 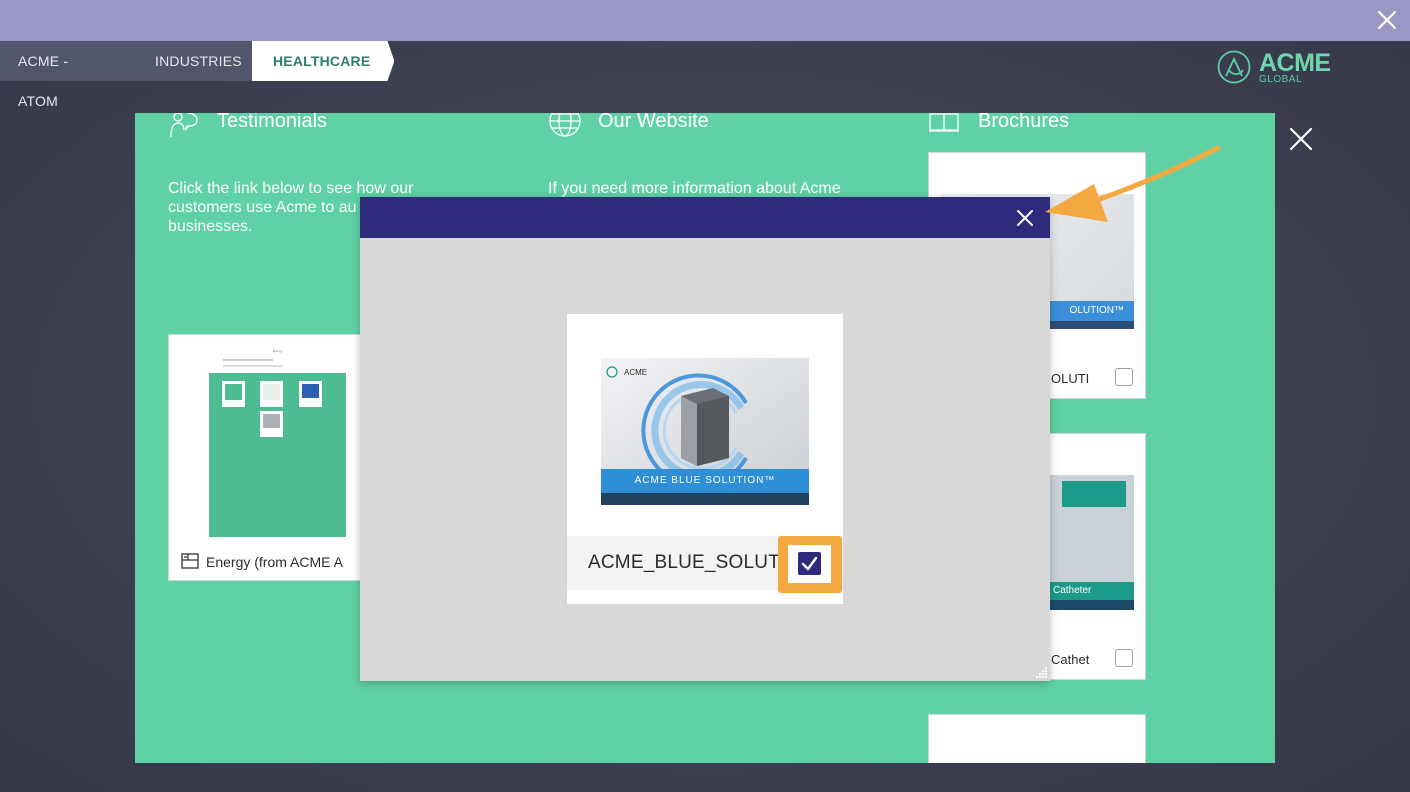 I want to click on preview-banner: ACME BLUE SOLUTION™, so click(x=705, y=480).